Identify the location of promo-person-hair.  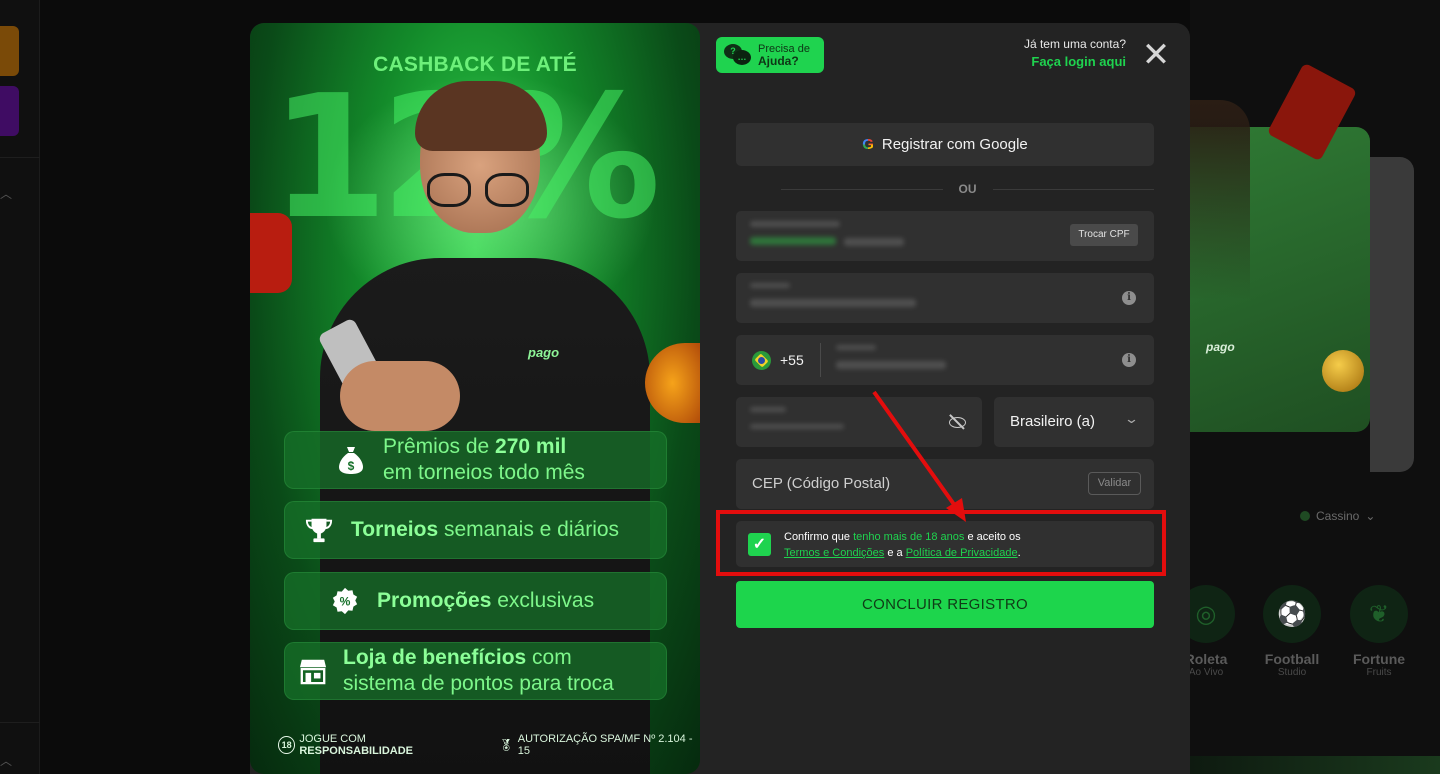
(481, 116).